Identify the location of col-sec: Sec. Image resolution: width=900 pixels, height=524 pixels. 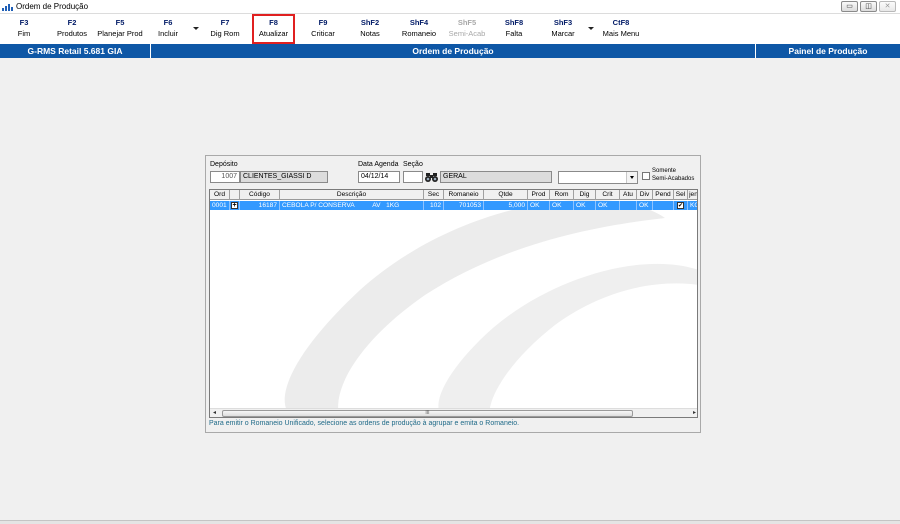
(434, 195).